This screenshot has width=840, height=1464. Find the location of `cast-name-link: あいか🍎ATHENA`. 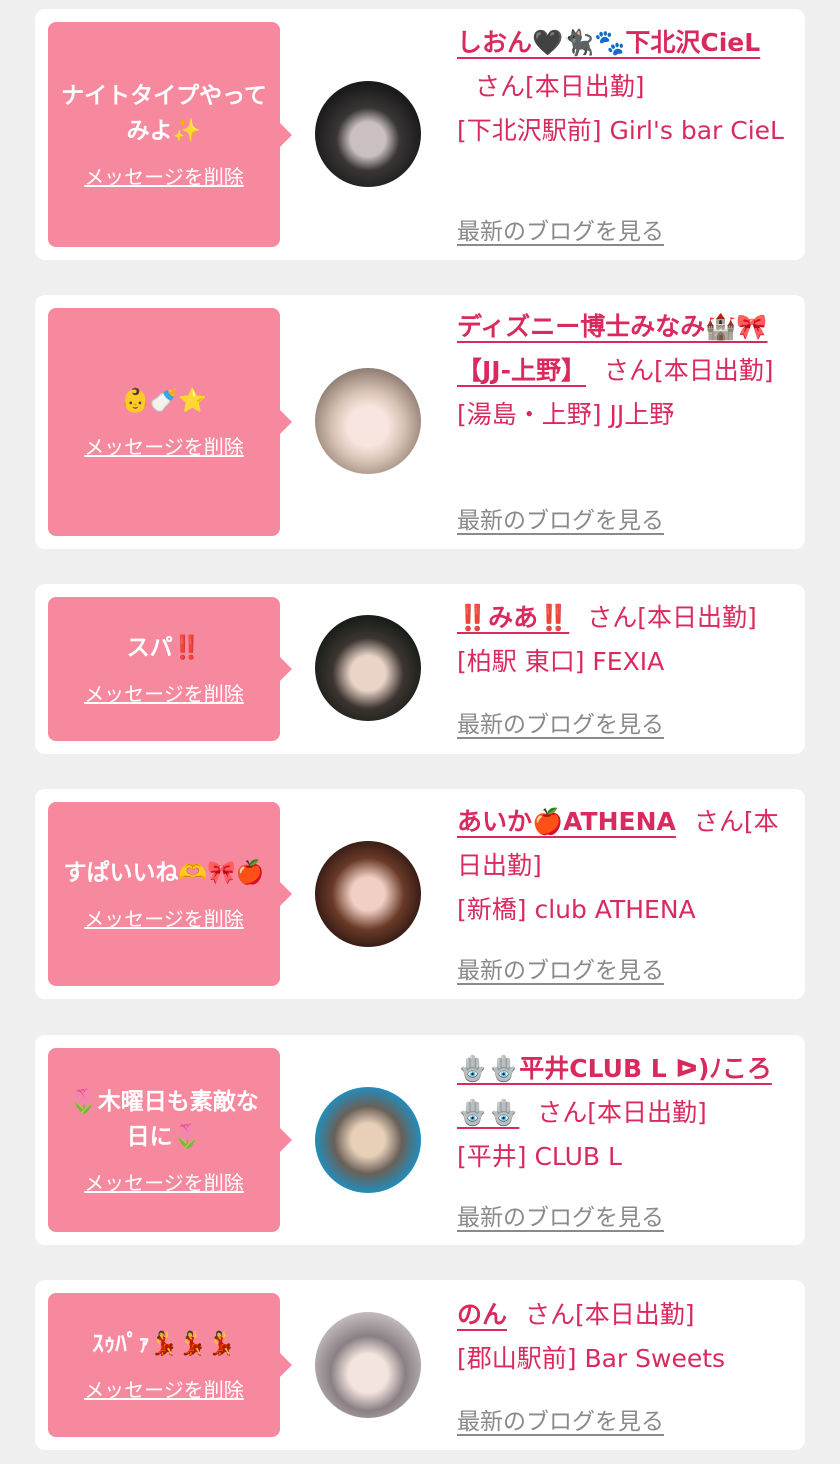

cast-name-link: あいか🍎ATHENA is located at coordinates (566, 821).